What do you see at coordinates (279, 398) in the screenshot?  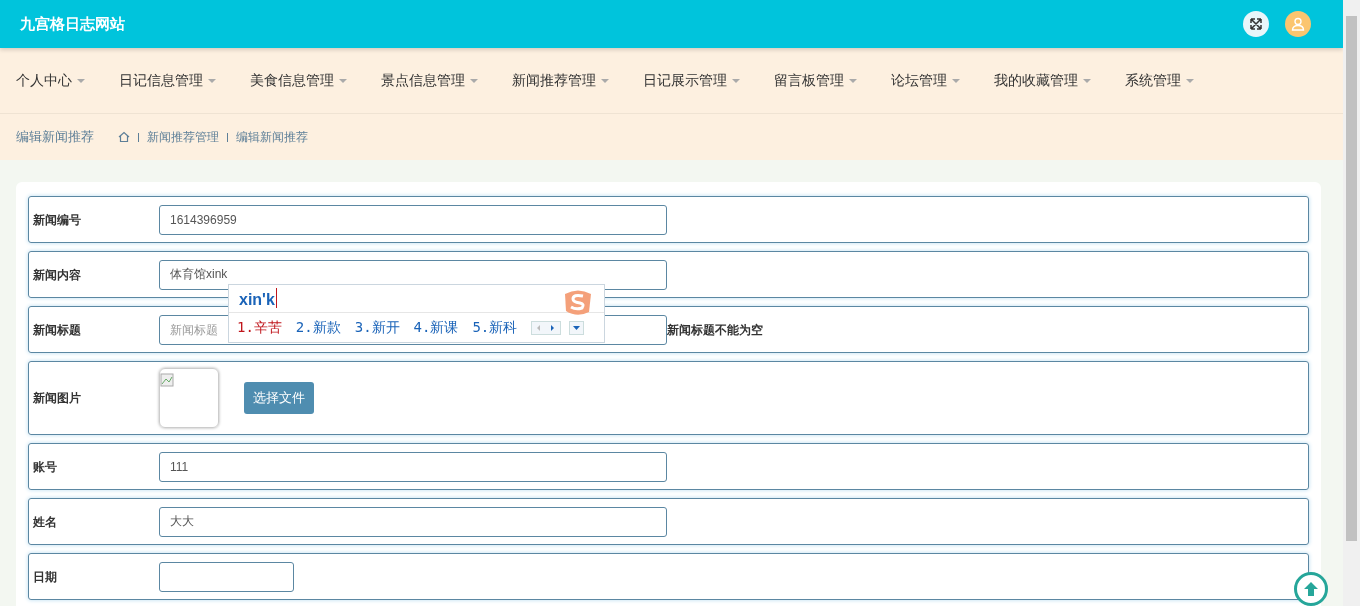 I see `choose-file-button: 选择文件` at bounding box center [279, 398].